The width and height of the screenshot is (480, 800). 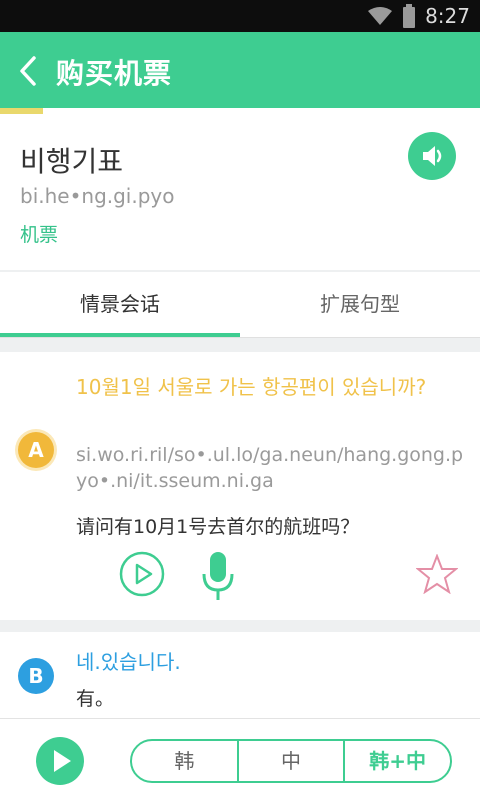 What do you see at coordinates (36, 676) in the screenshot?
I see `speaker-b-avatar: B` at bounding box center [36, 676].